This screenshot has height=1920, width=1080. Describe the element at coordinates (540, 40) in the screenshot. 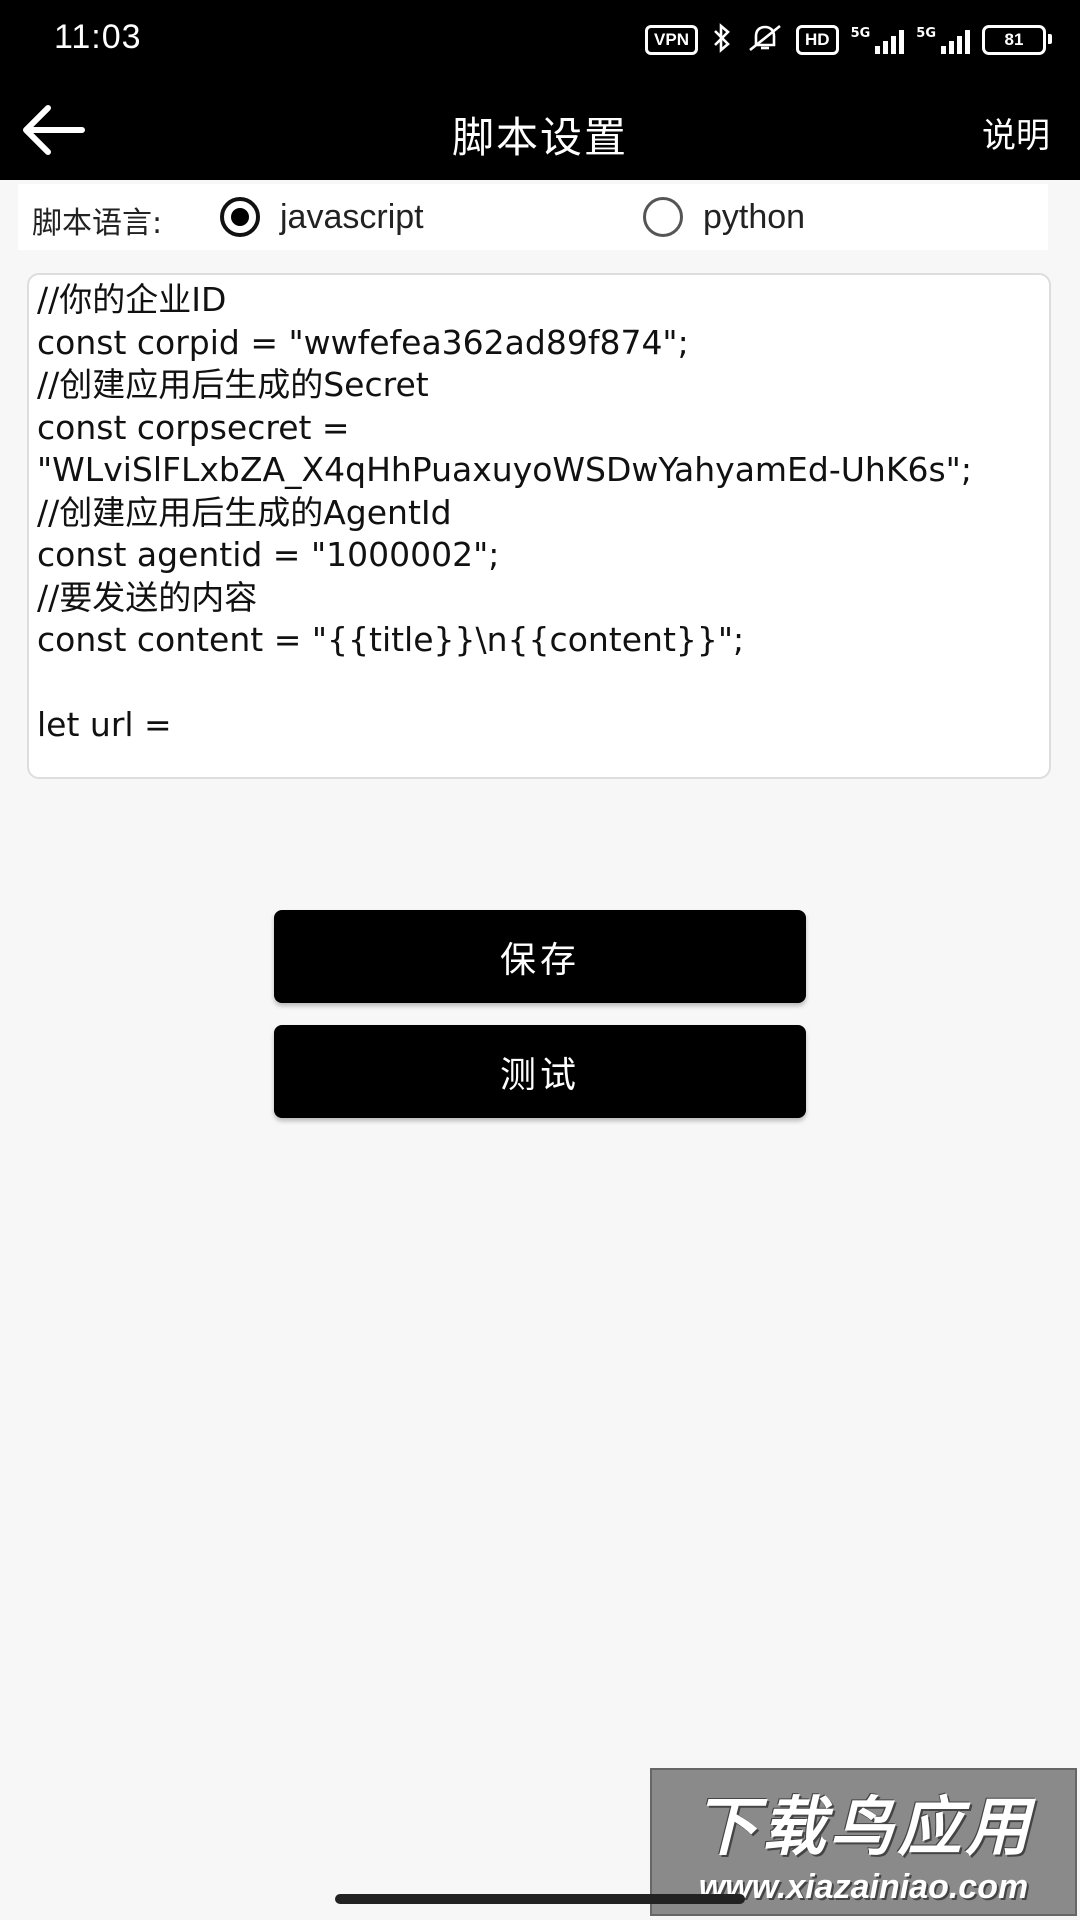

I see `status-bar: 11:03 VPN HD 5G 5G 81` at that location.